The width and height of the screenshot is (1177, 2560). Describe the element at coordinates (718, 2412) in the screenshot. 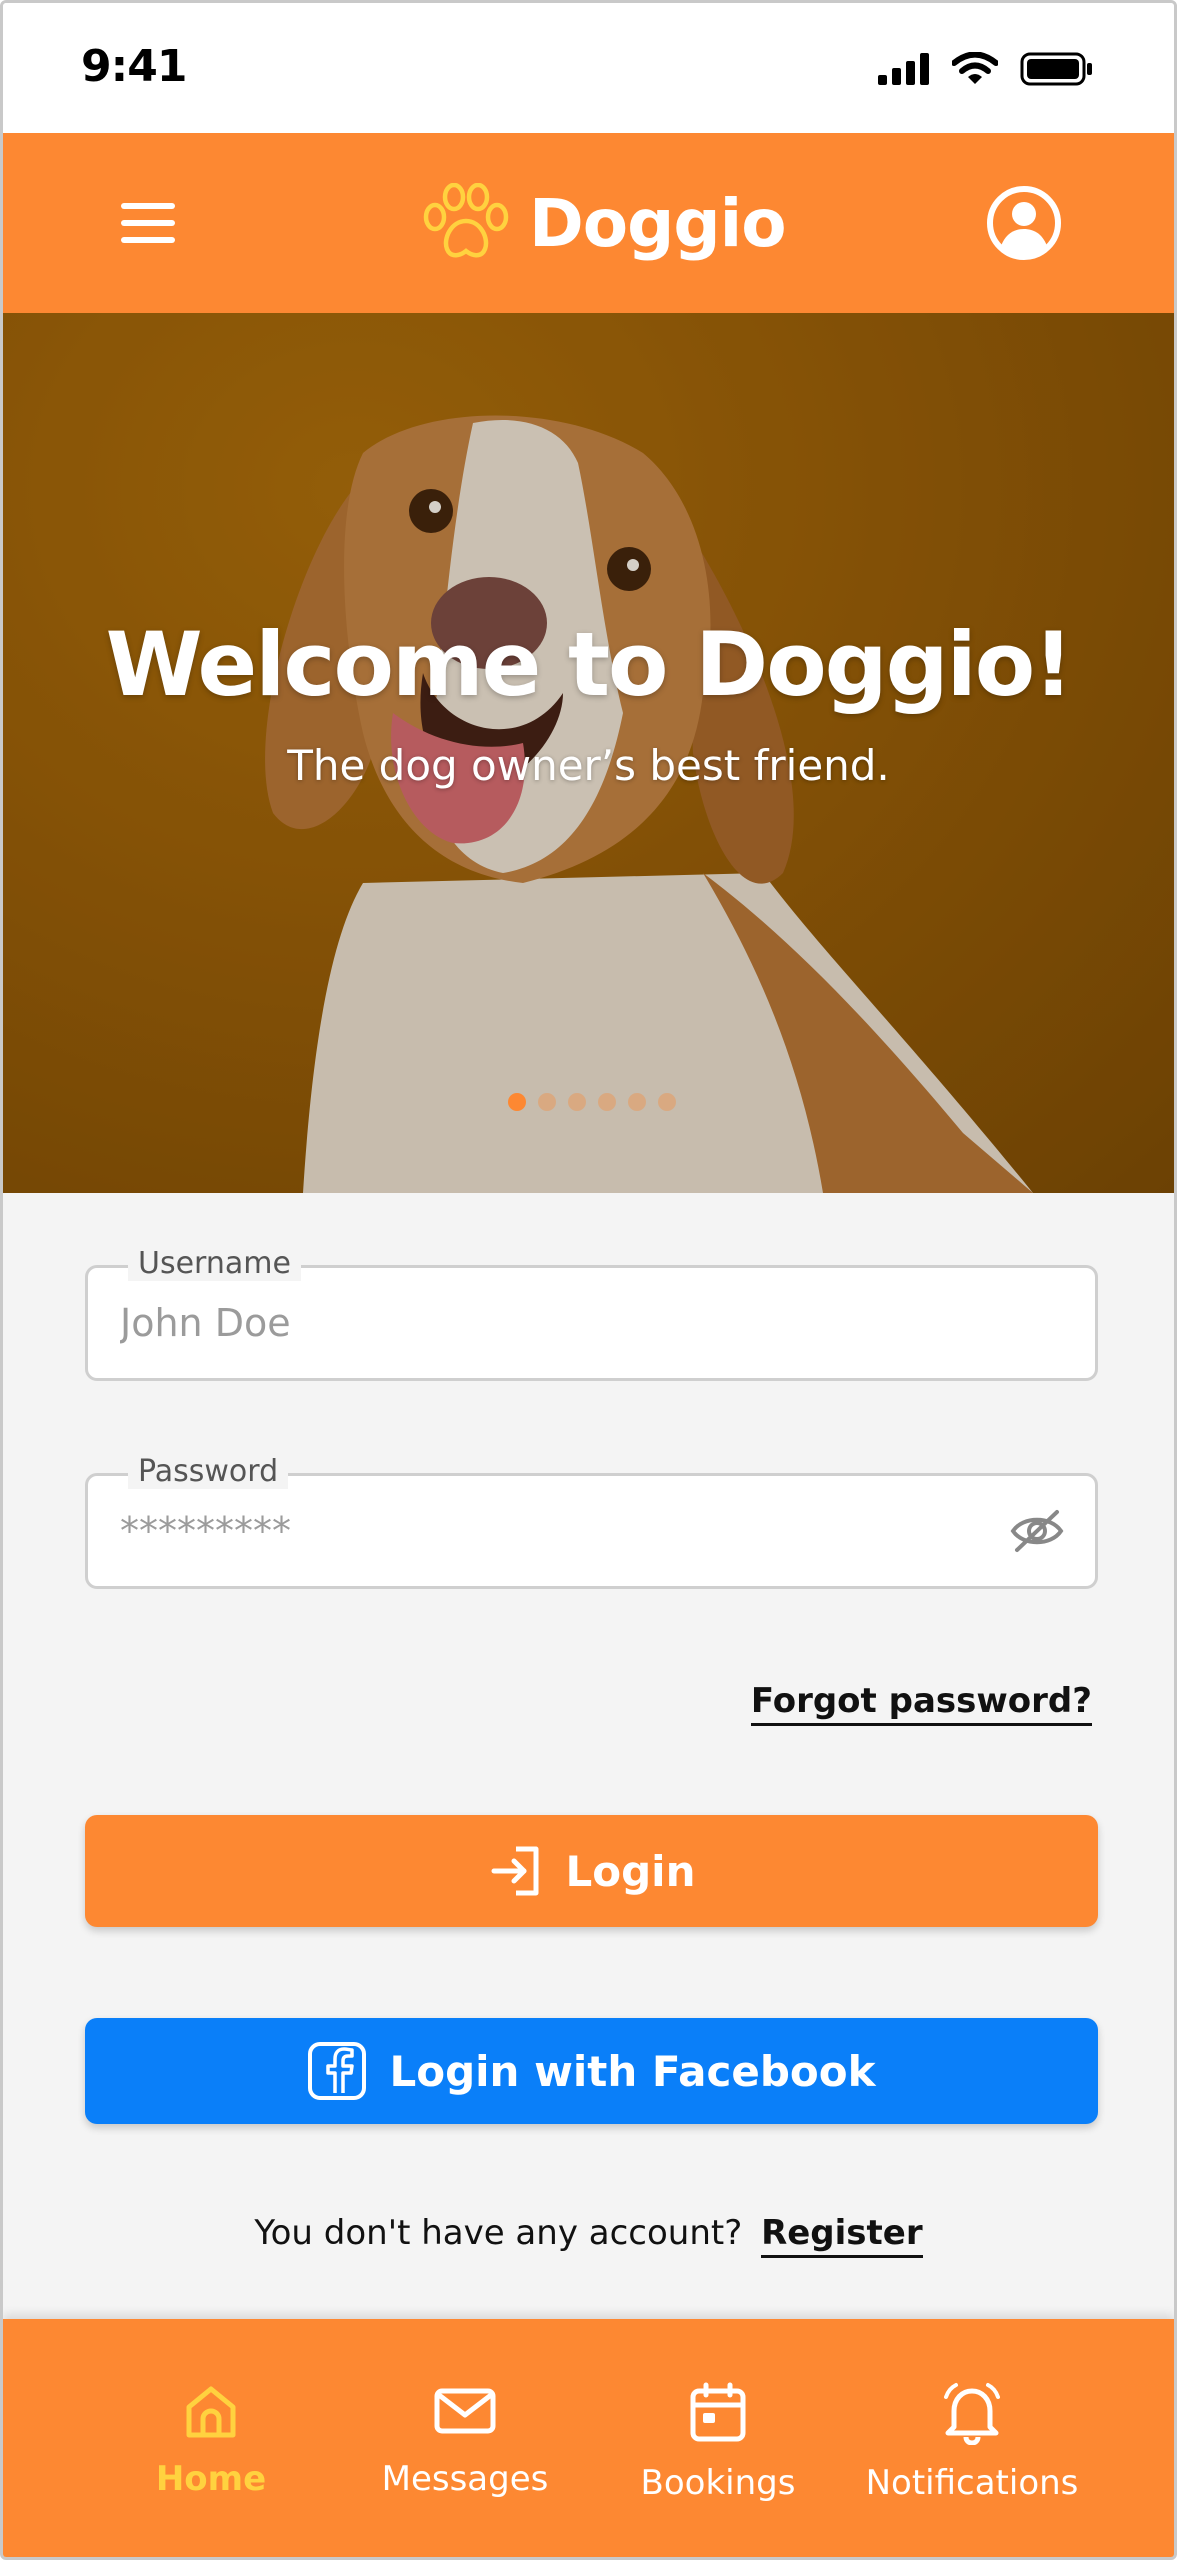

I see `calendar-icon` at that location.